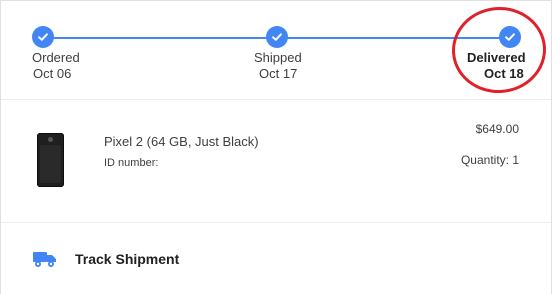  Describe the element at coordinates (489, 160) in the screenshot. I see `product-quantity: Quantity: 1` at that location.